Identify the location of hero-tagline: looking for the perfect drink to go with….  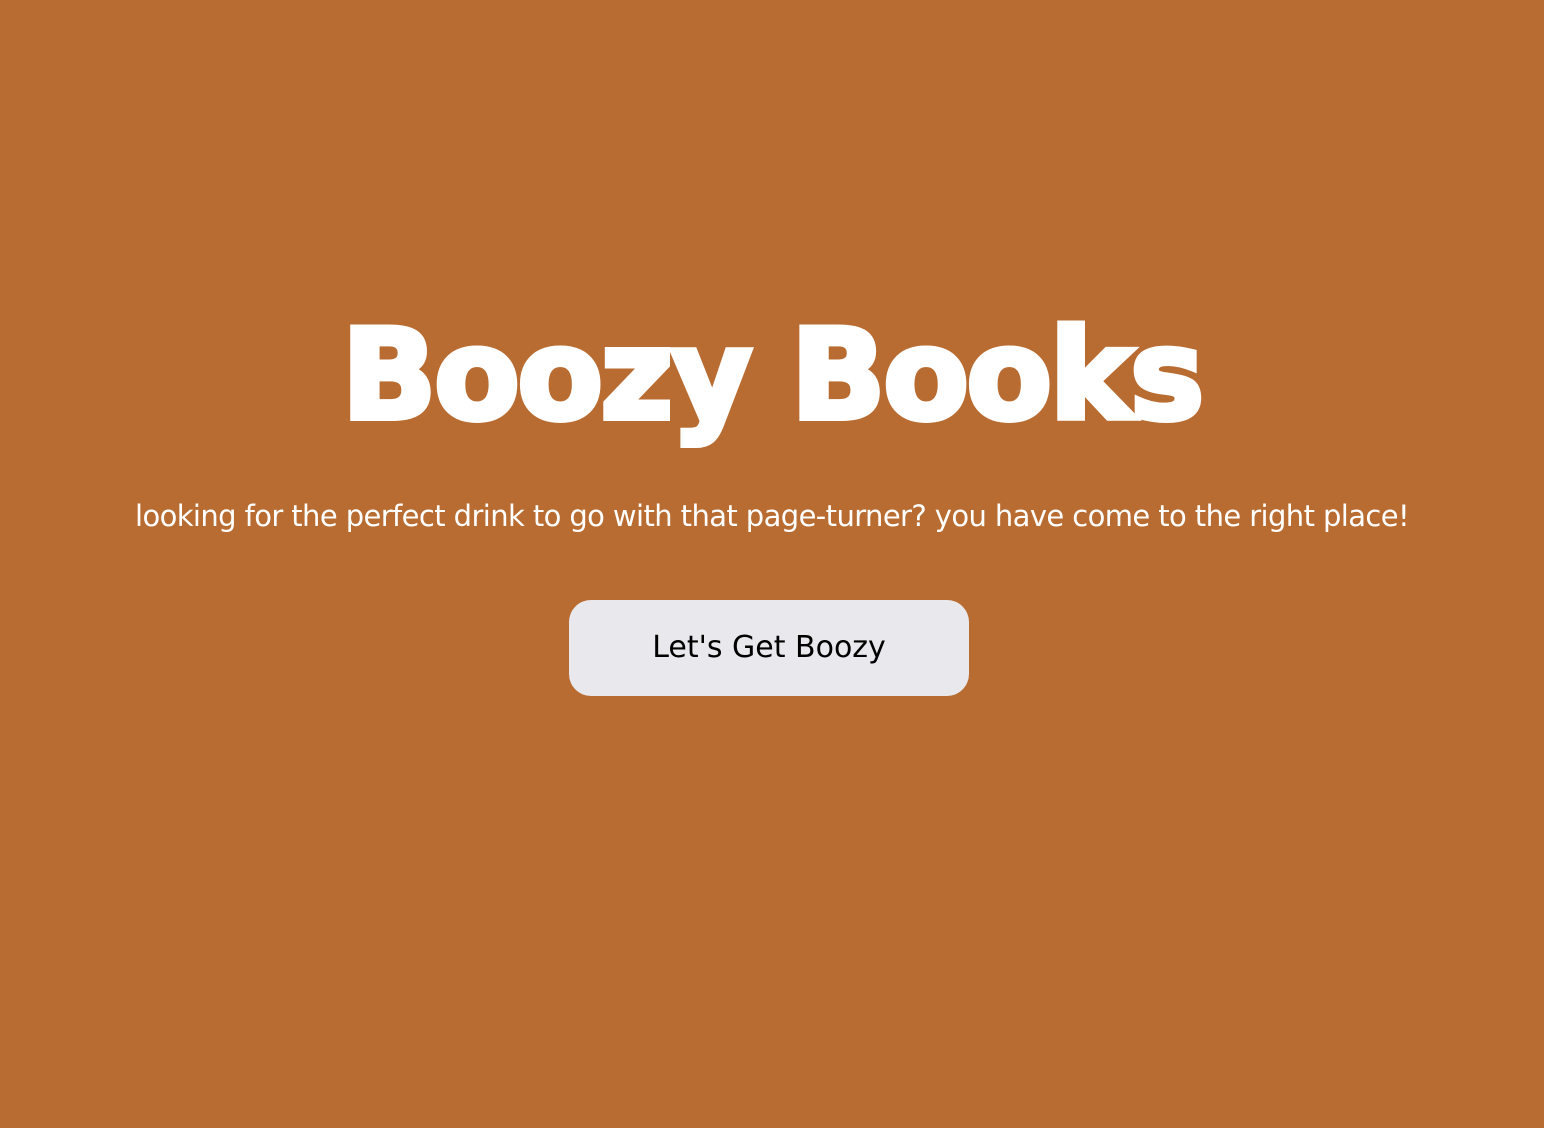
(772, 516).